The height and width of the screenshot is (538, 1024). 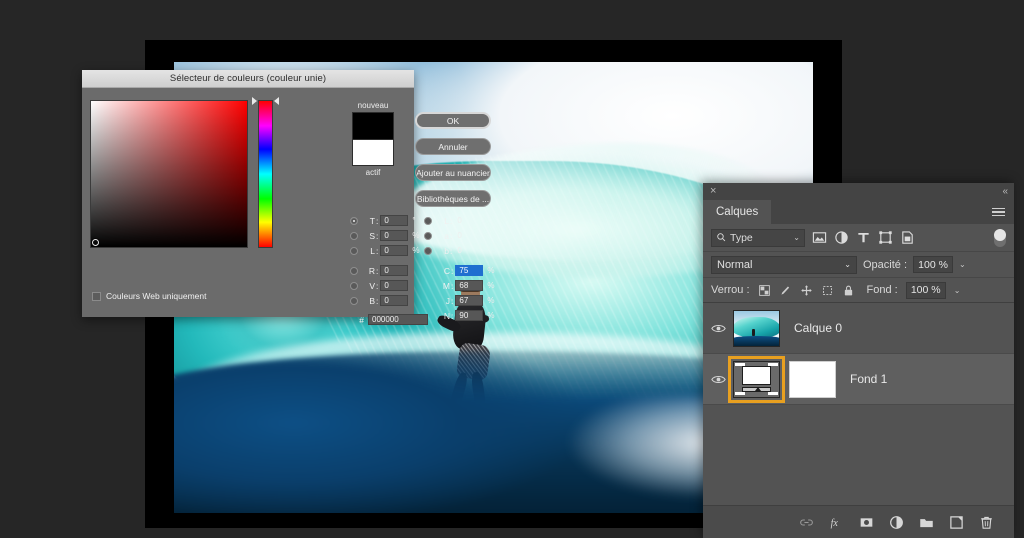 I want to click on hue-input: 0, so click(x=394, y=220).